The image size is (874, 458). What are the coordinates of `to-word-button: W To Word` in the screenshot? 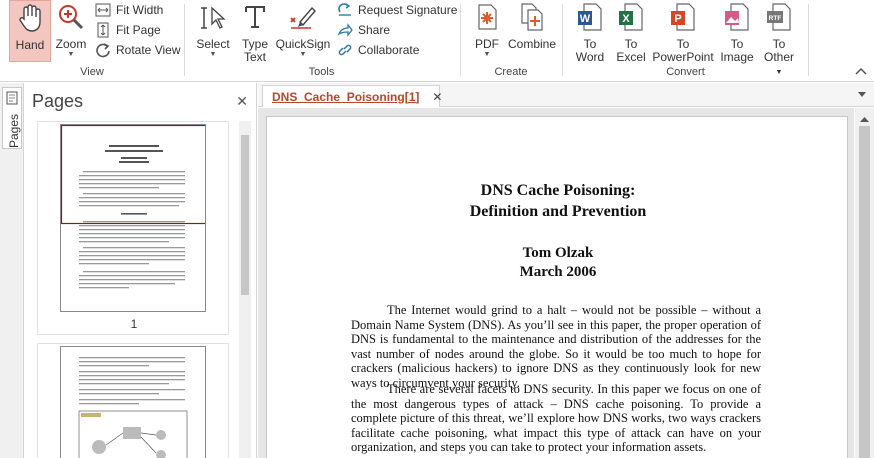 It's located at (590, 32).